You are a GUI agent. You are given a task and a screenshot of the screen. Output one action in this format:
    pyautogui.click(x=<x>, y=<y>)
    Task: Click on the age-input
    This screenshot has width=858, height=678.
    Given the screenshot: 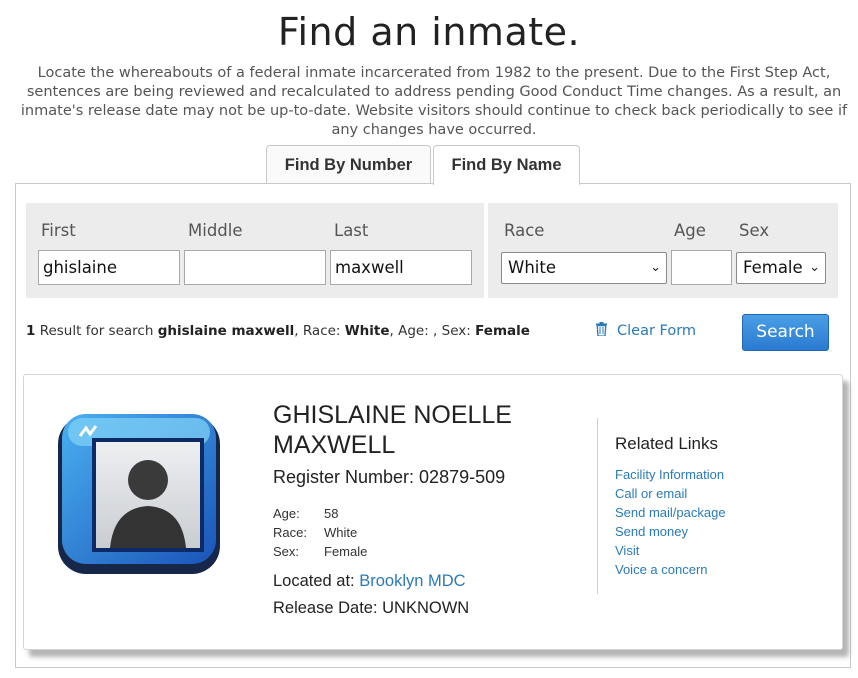 What is the action you would take?
    pyautogui.click(x=701, y=267)
    